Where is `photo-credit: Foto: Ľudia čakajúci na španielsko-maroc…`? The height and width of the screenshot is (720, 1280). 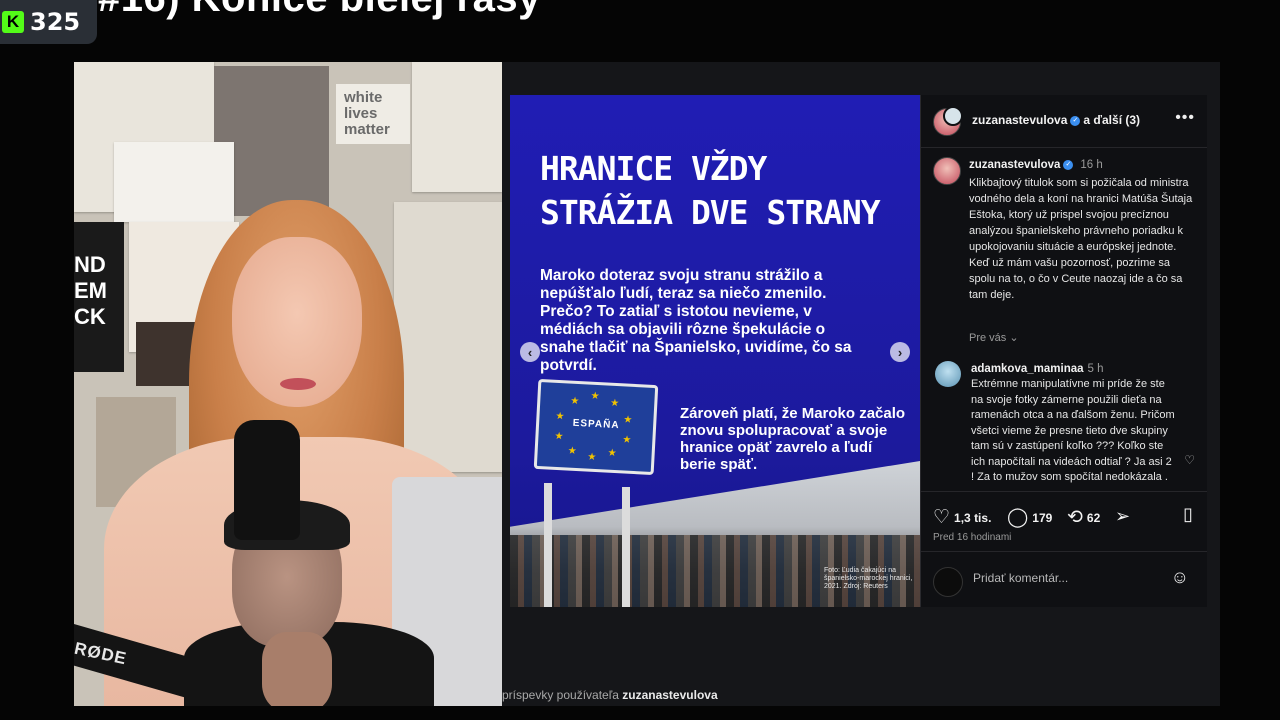
photo-credit: Foto: Ľudia čakajúci na španielsko-maroc… is located at coordinates (868, 578).